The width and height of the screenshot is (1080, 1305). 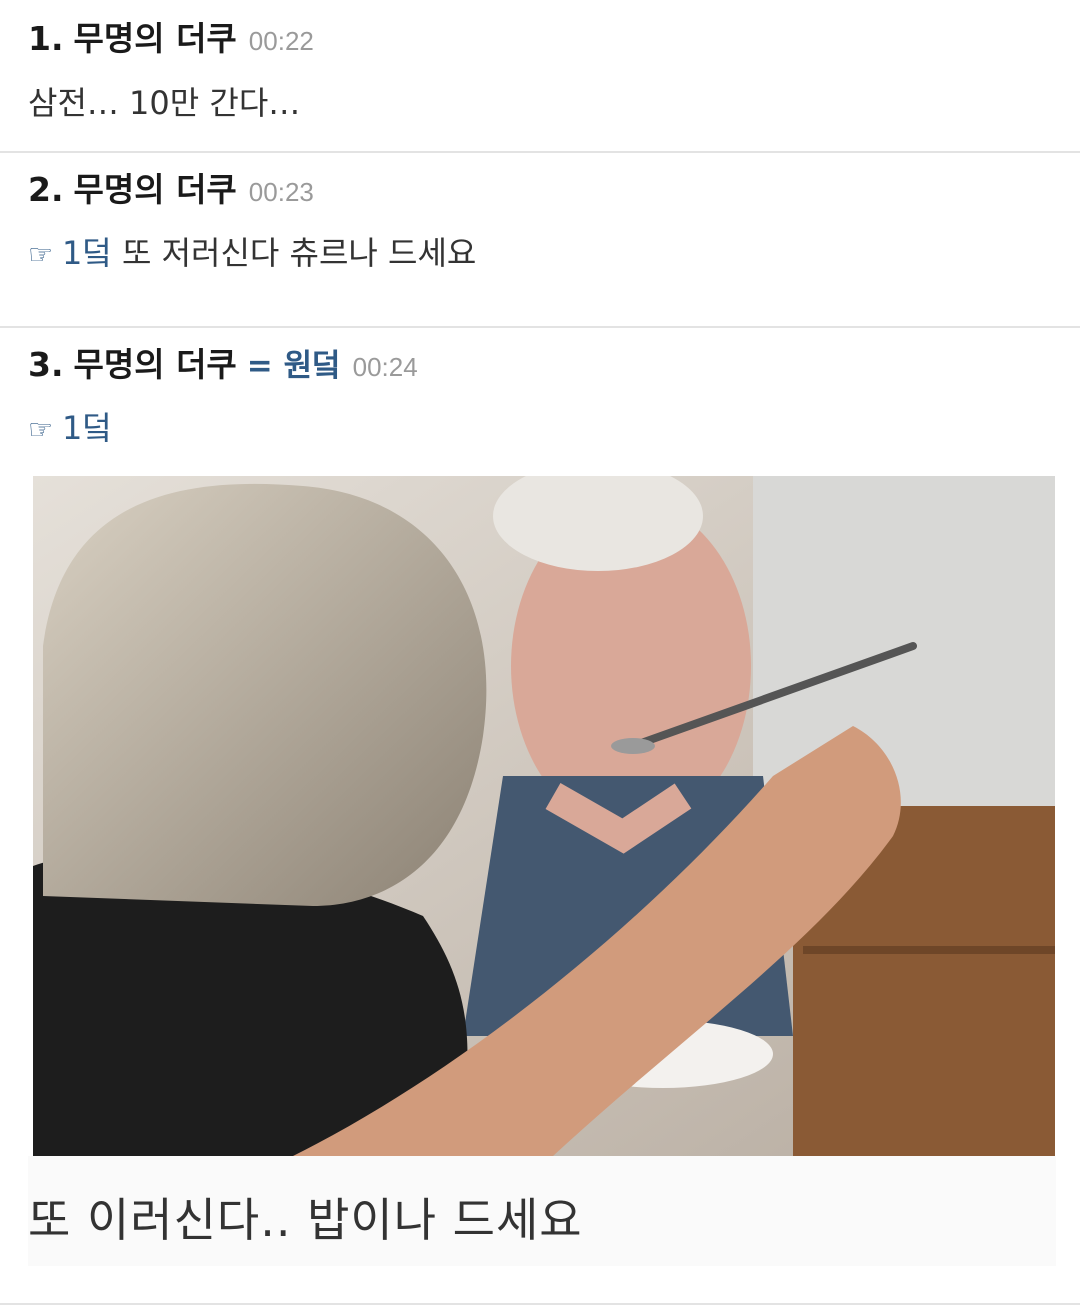 I want to click on comment-time: 00:22, so click(x=281, y=41).